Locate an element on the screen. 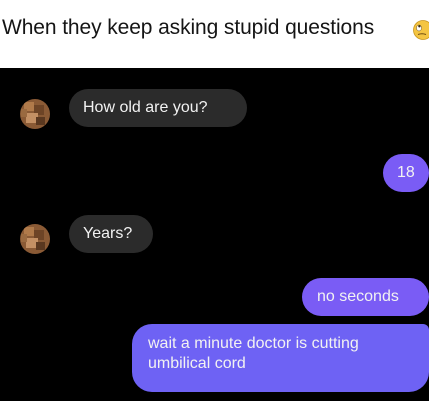  message-bubble-sent: no seconds is located at coordinates (365, 297).